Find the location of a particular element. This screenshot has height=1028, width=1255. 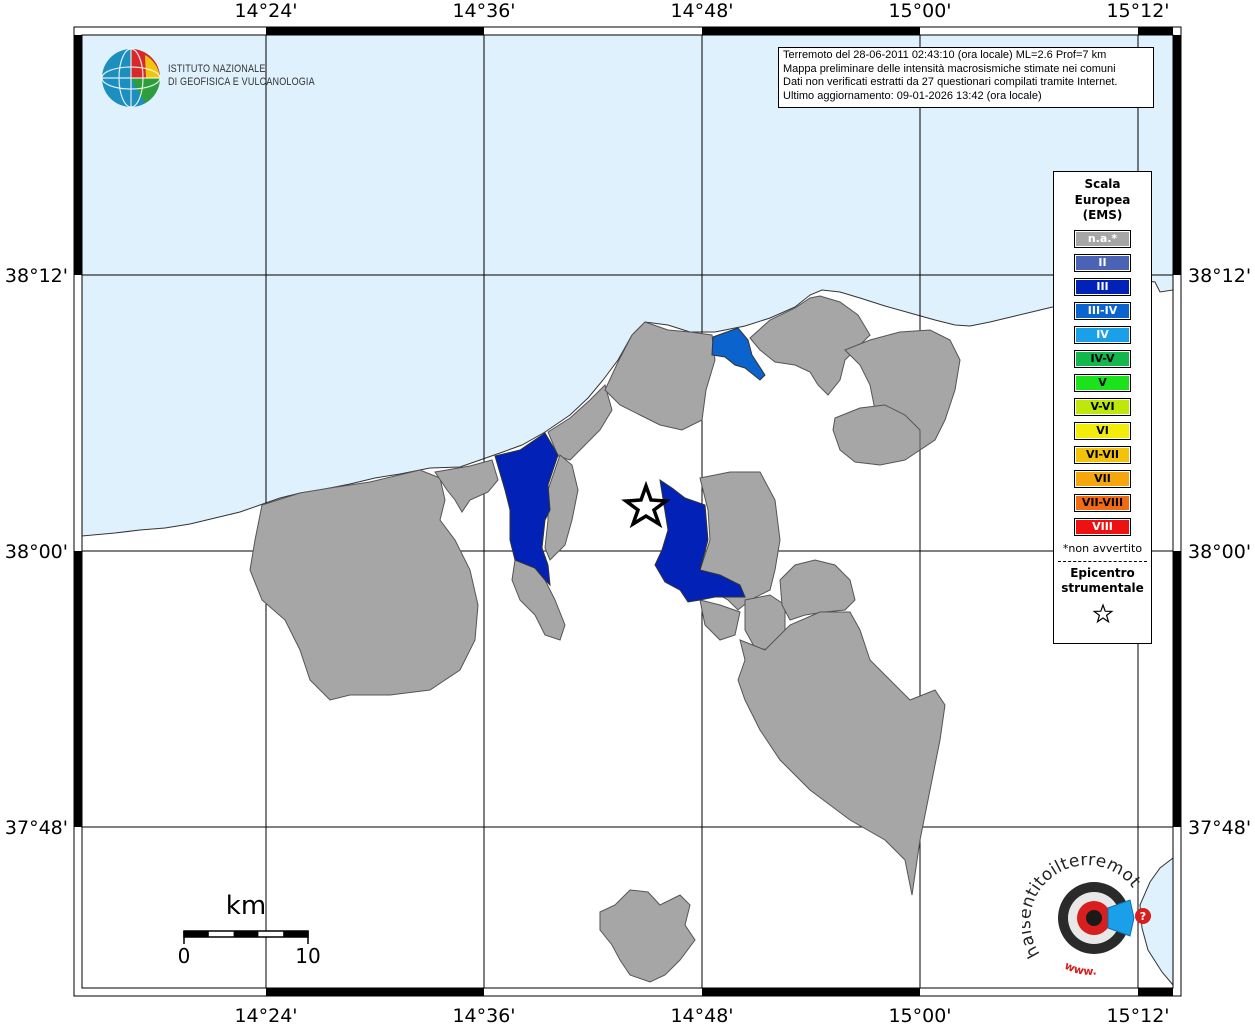

legend-epicenter-line: strumentale is located at coordinates (1102, 588).